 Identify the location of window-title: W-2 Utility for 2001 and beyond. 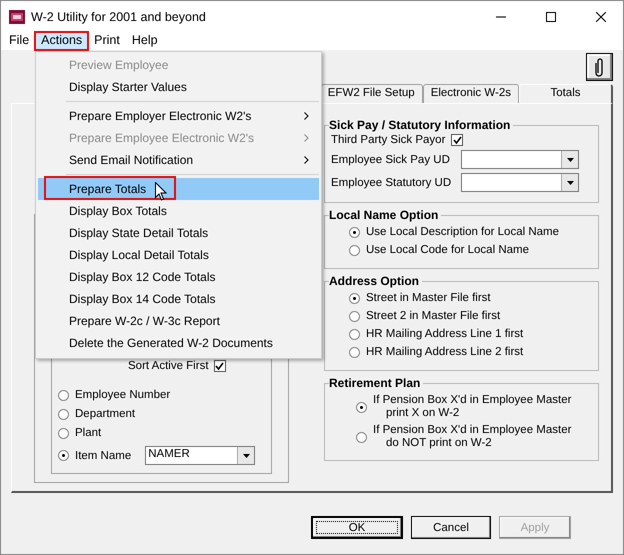
(118, 17).